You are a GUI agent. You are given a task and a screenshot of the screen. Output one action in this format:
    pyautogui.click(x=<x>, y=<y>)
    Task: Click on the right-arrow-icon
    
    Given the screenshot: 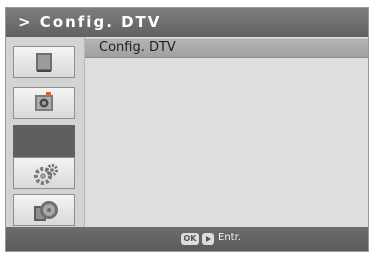 What is the action you would take?
    pyautogui.click(x=208, y=239)
    